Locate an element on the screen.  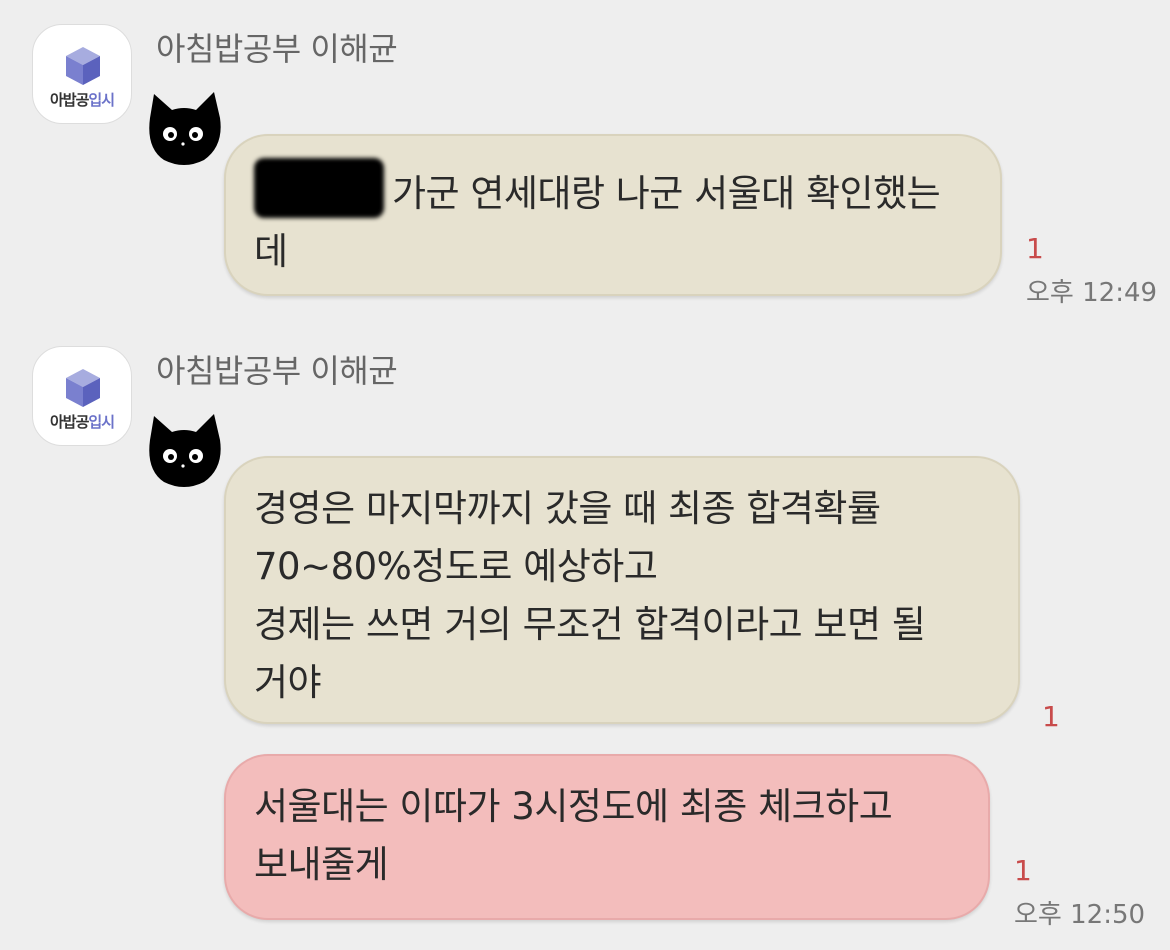
timestamp: 오후 12:50 is located at coordinates (1080, 915).